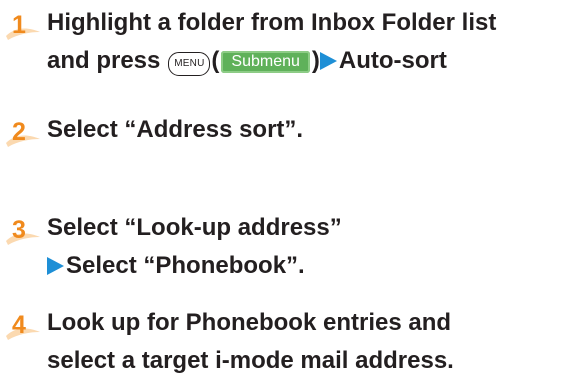 The height and width of the screenshot is (386, 581). Describe the element at coordinates (249, 322) in the screenshot. I see `step-4-line-1: Look up for Phonebook entries and` at that location.